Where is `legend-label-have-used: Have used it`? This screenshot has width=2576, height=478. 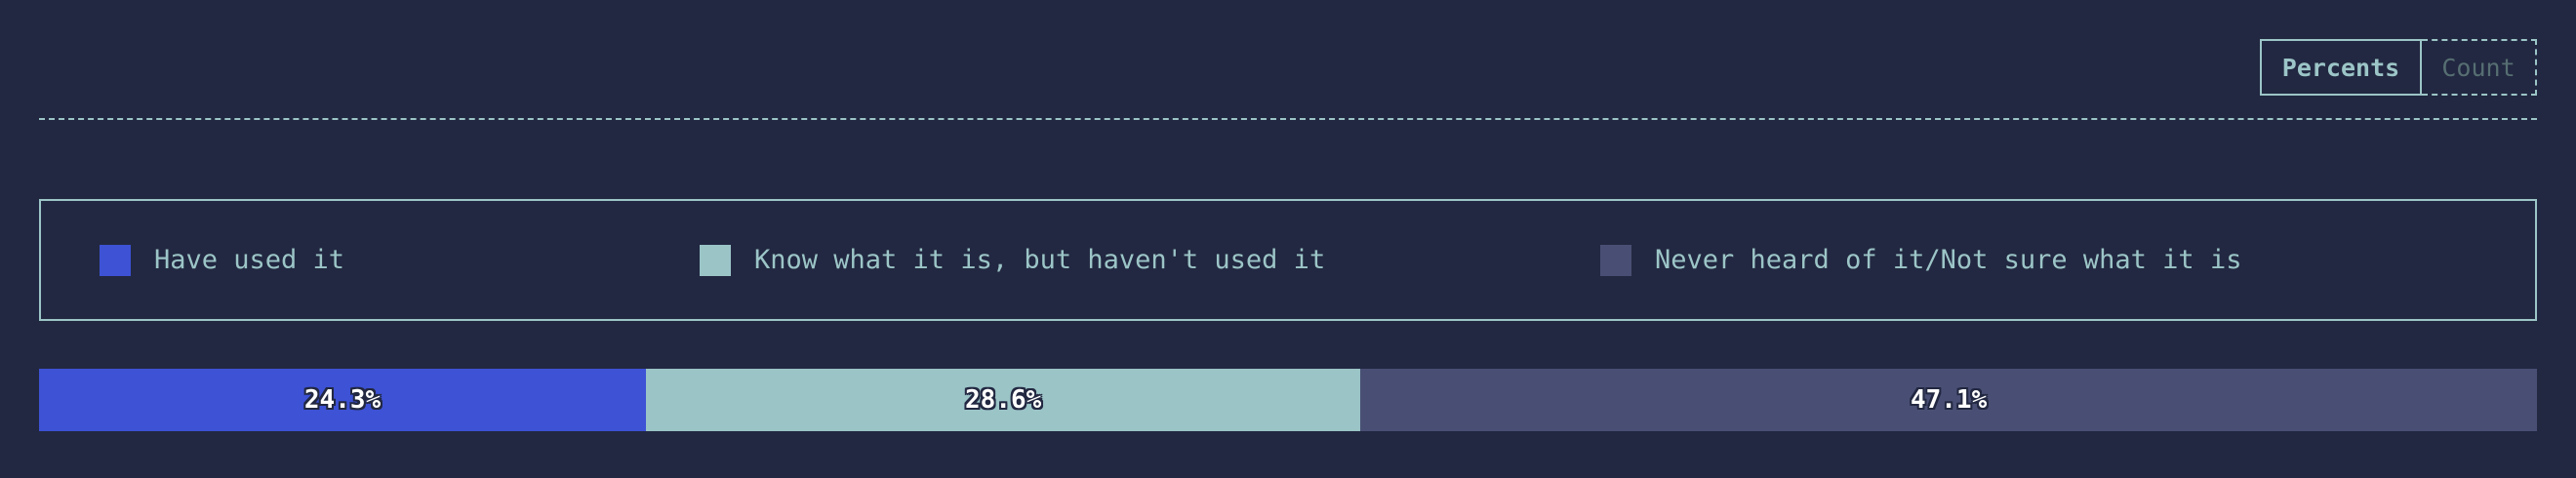
legend-label-have-used: Have used it is located at coordinates (249, 260).